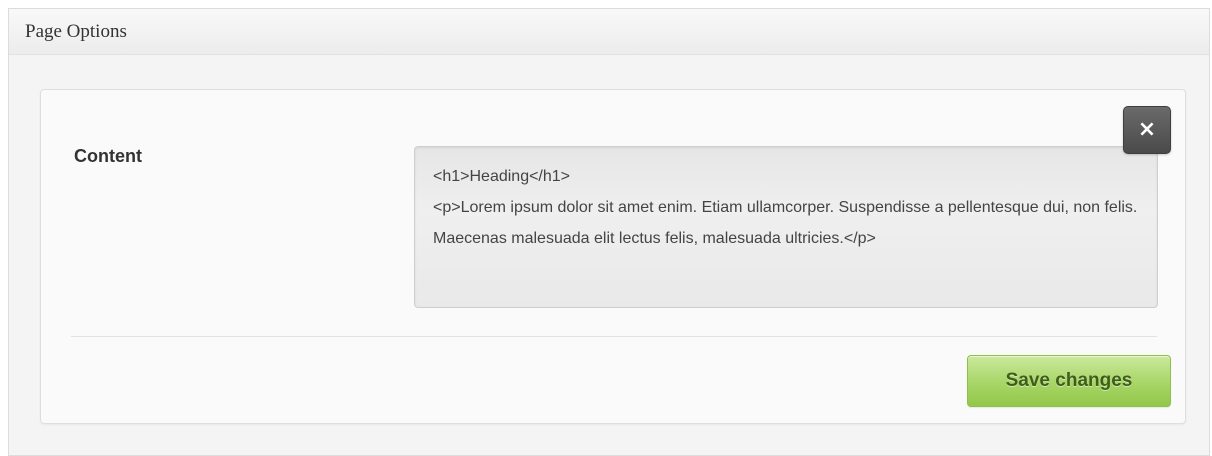 The height and width of the screenshot is (456, 1212). I want to click on close-icon: ×, so click(1147, 130).